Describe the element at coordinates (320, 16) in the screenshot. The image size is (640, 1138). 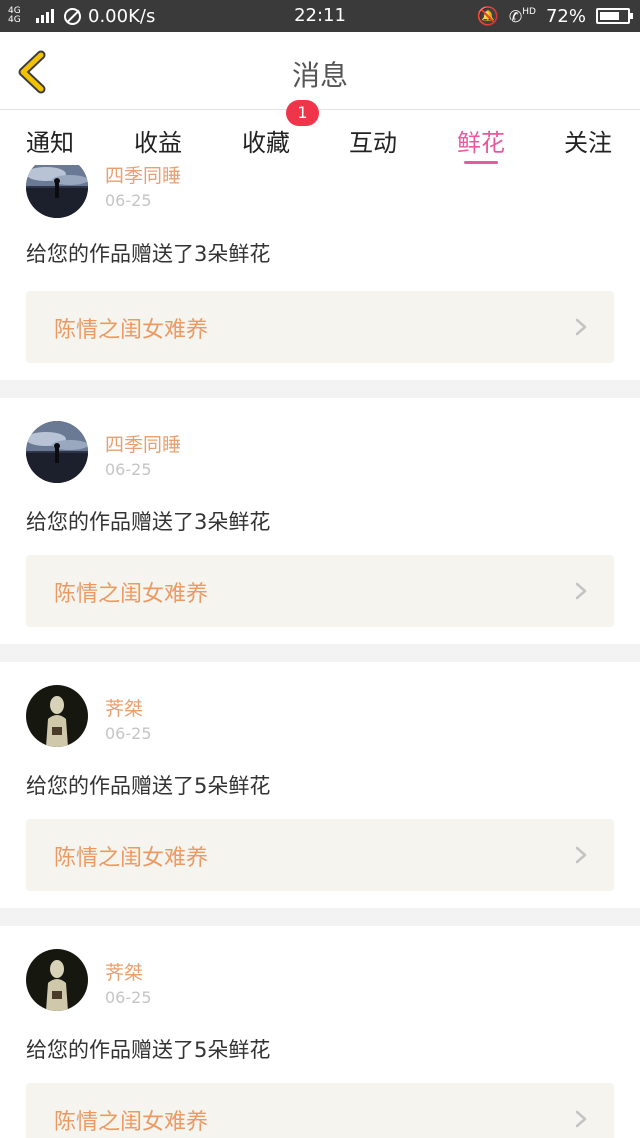
I see `status-bar: 4G 4G 0.00K/s 22:11 🔕 ✆ HD 72%` at that location.